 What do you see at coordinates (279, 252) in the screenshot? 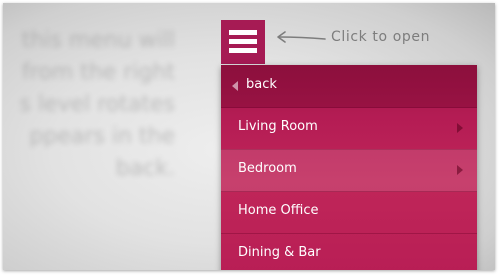
I see `menu-item-label: Dining & Bar` at bounding box center [279, 252].